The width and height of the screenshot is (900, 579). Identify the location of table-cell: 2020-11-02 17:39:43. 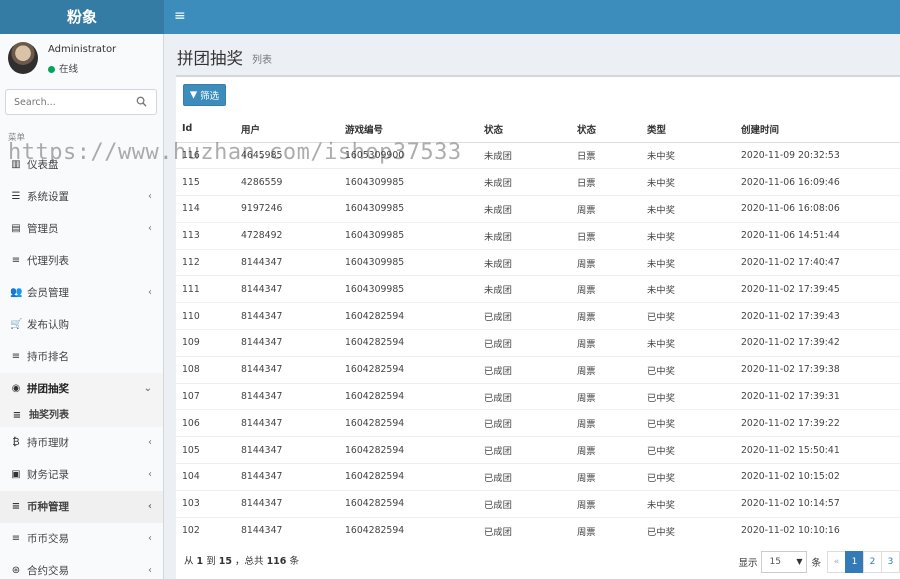
(817, 316).